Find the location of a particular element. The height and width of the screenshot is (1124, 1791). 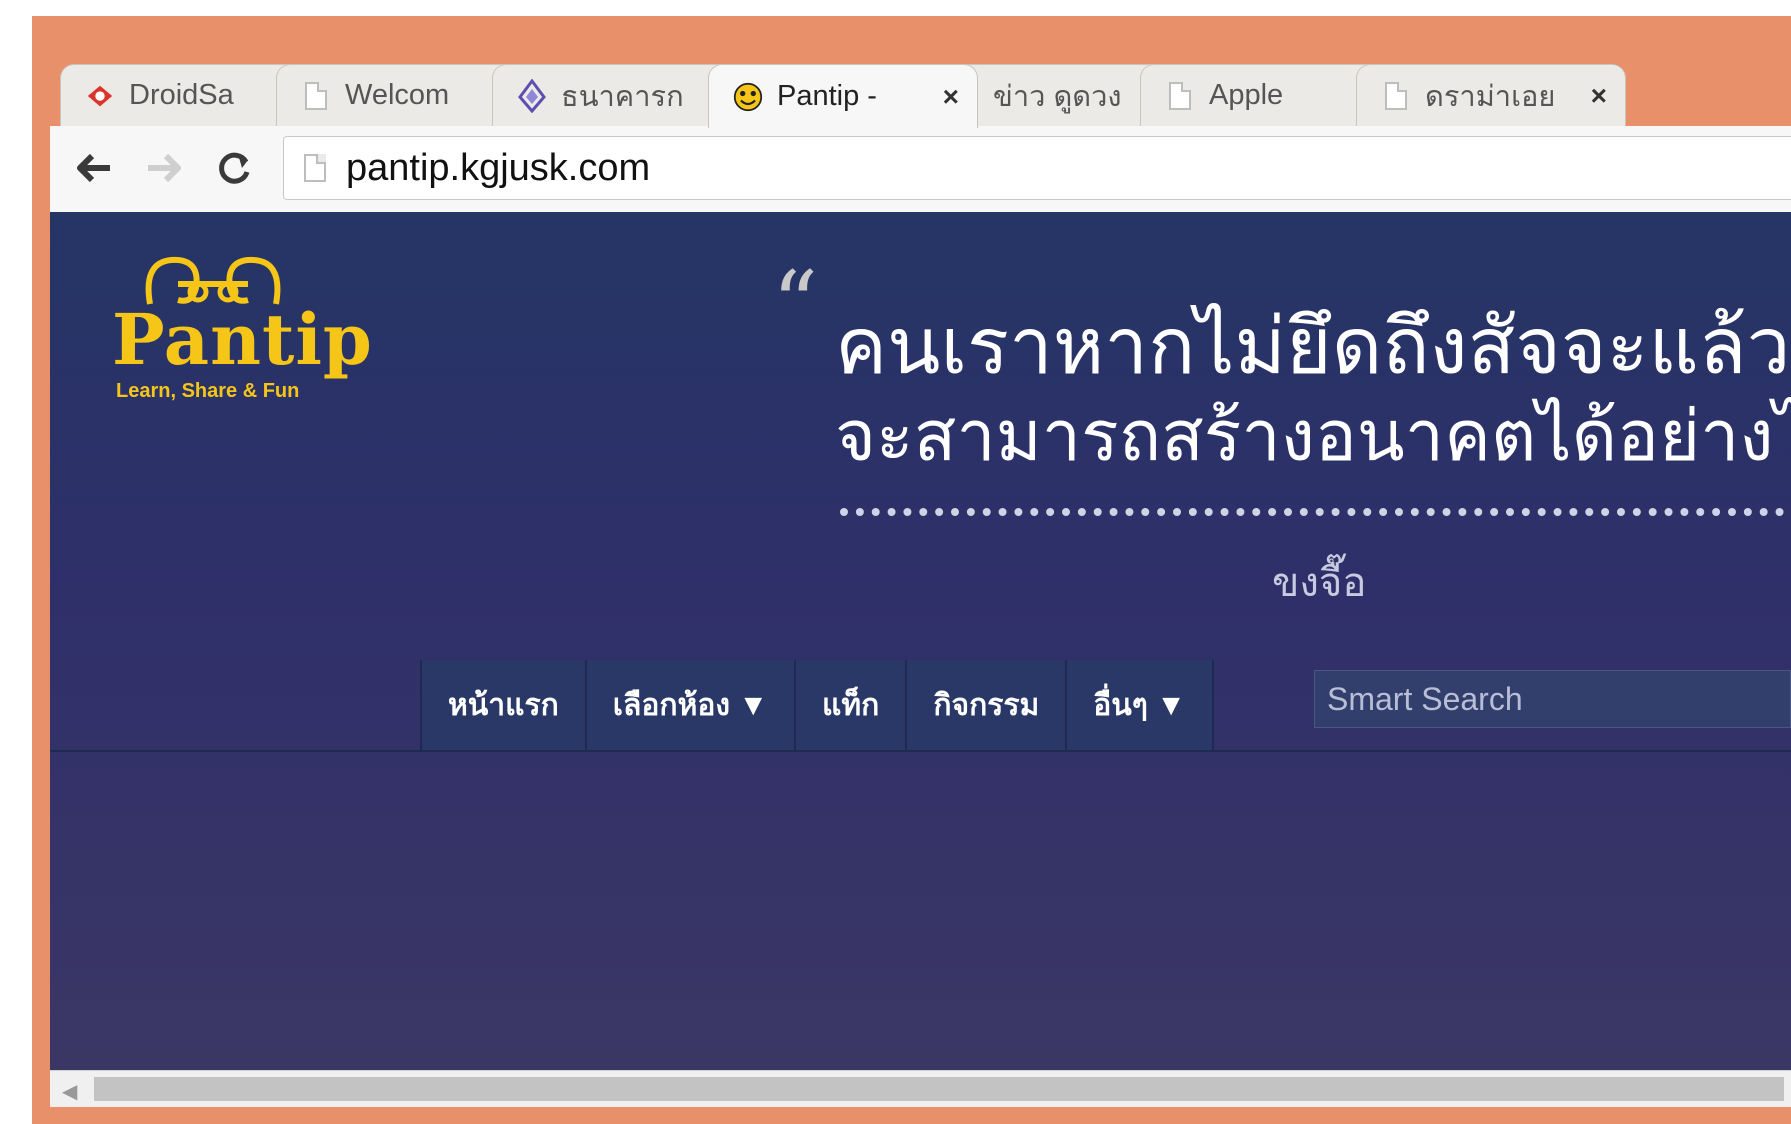

menu-activities: กิจกรรม is located at coordinates (987, 705).